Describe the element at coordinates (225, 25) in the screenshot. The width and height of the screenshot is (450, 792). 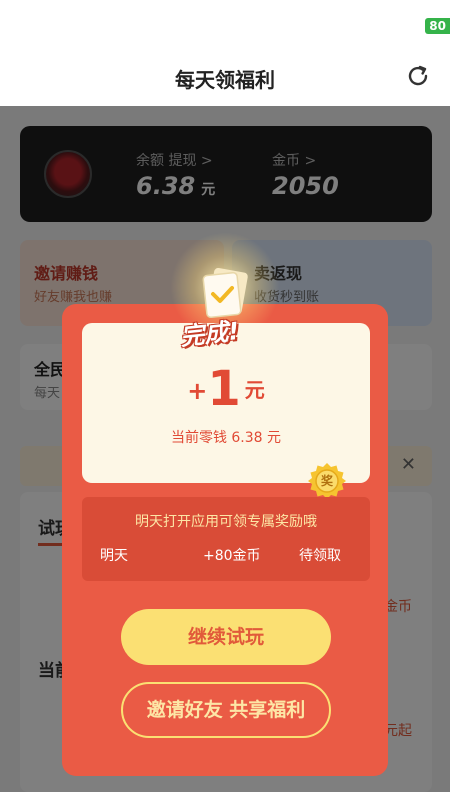
I see `status-bar: 80` at that location.